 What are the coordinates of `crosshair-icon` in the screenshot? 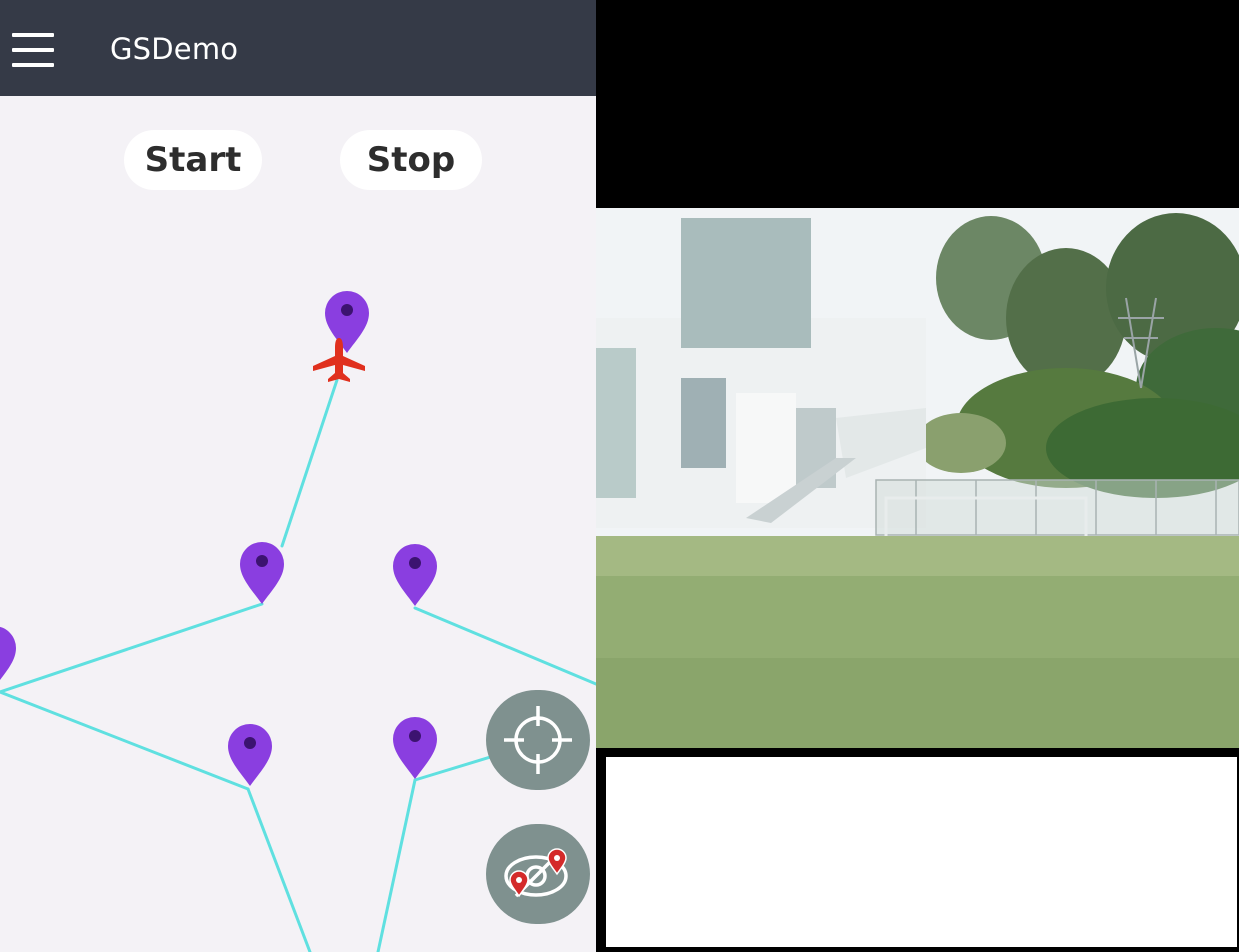 It's located at (538, 740).